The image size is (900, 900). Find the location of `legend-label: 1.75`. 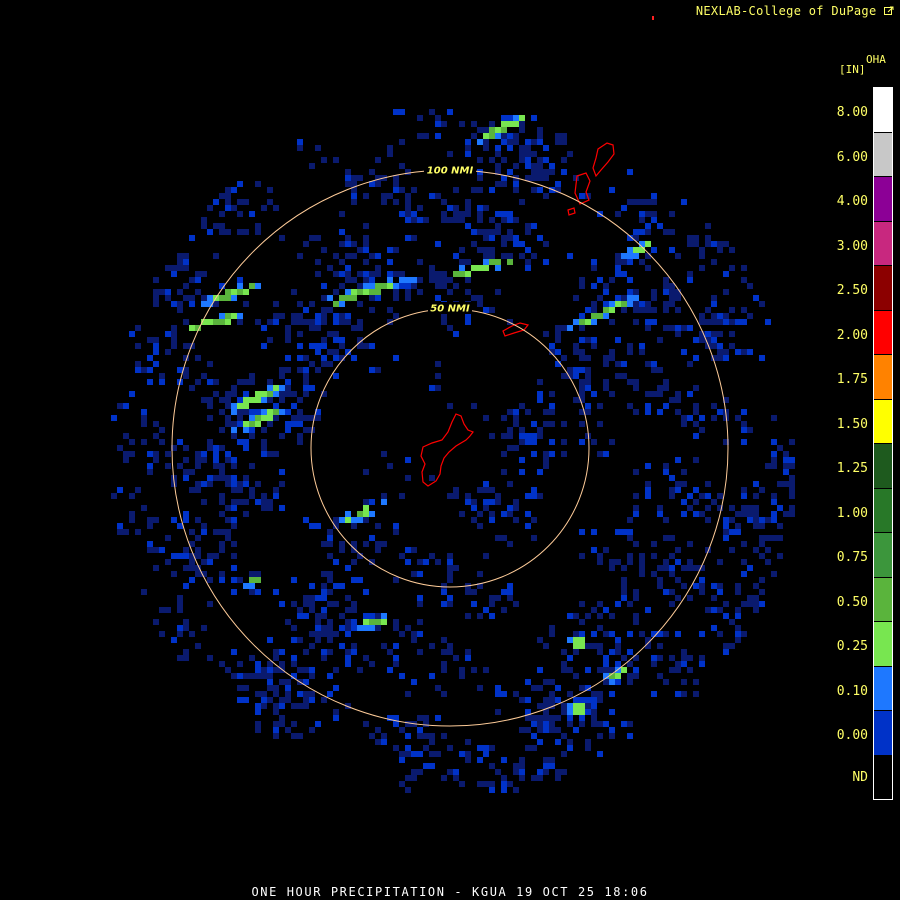

legend-label: 1.75 is located at coordinates (852, 379).